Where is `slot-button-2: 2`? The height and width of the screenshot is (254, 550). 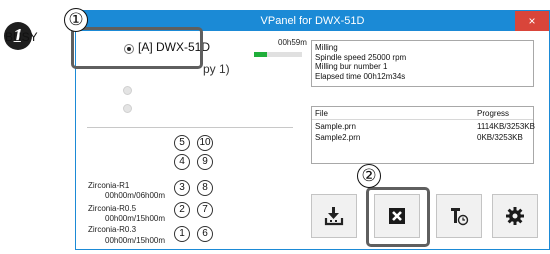 slot-button-2: 2 is located at coordinates (182, 210).